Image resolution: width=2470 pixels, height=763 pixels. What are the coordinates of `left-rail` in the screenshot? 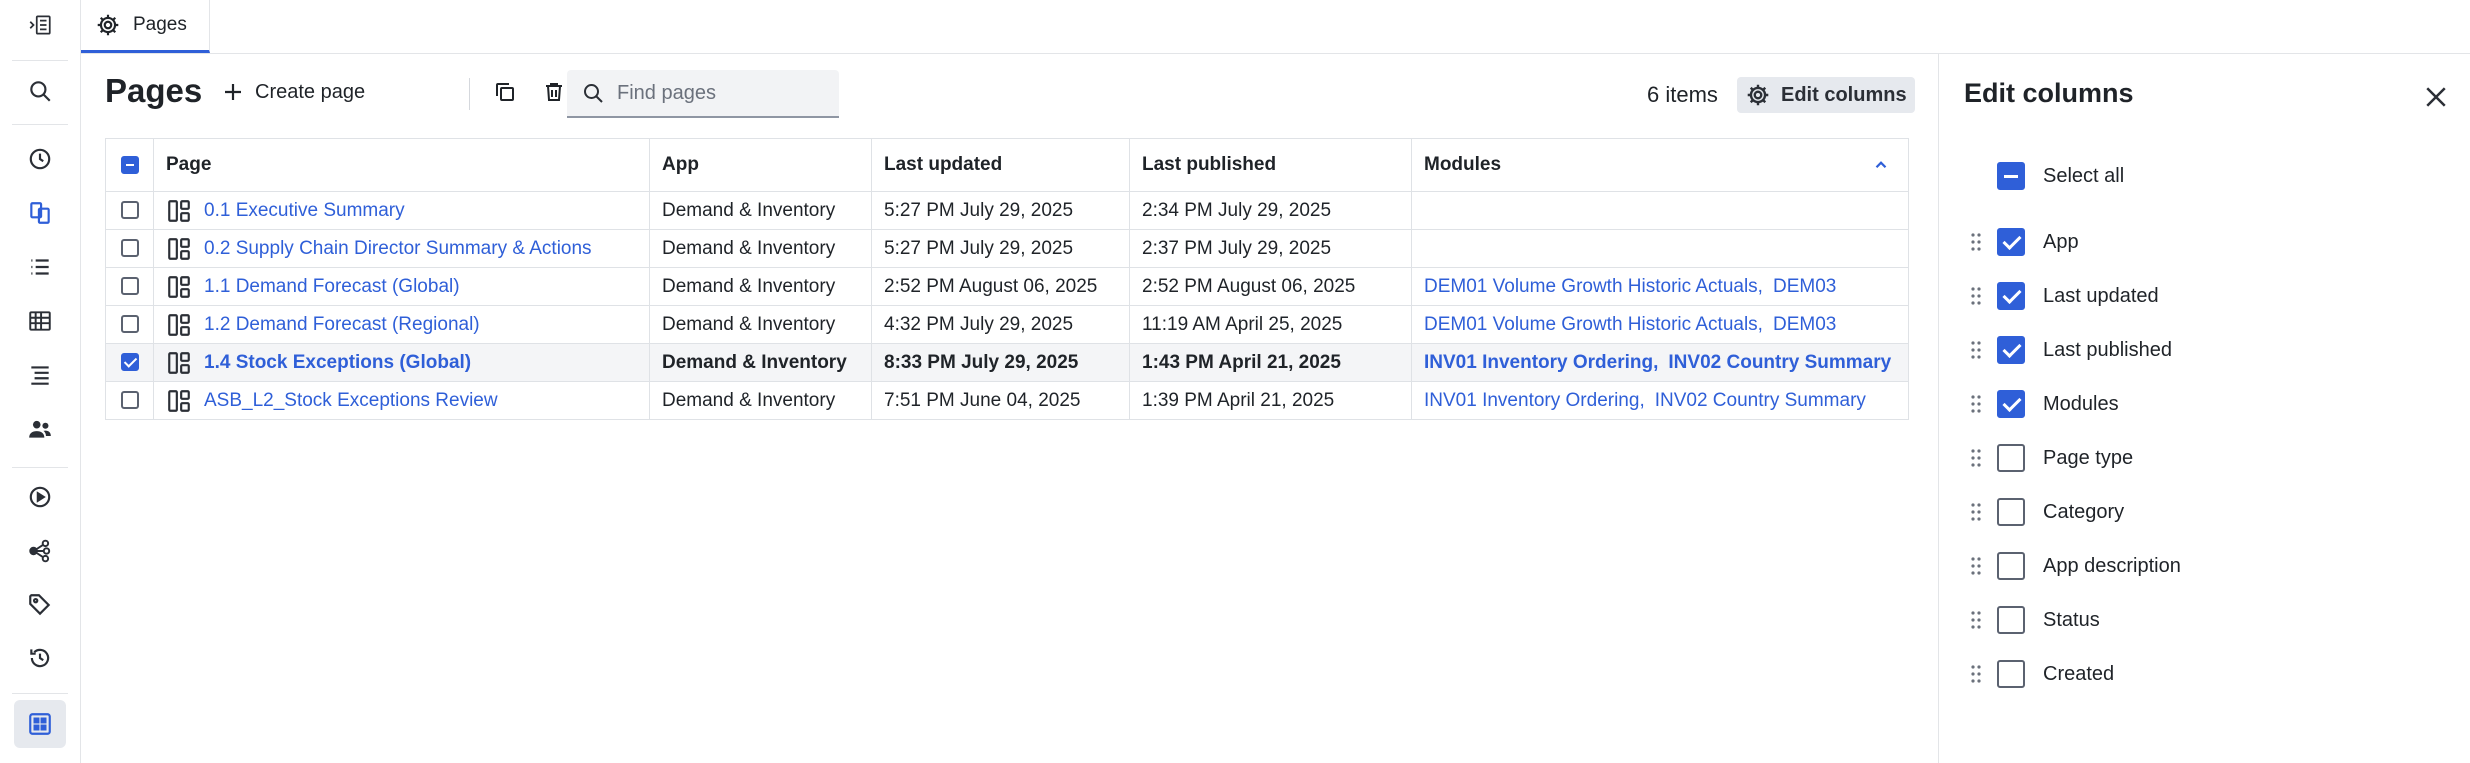 It's located at (40, 381).